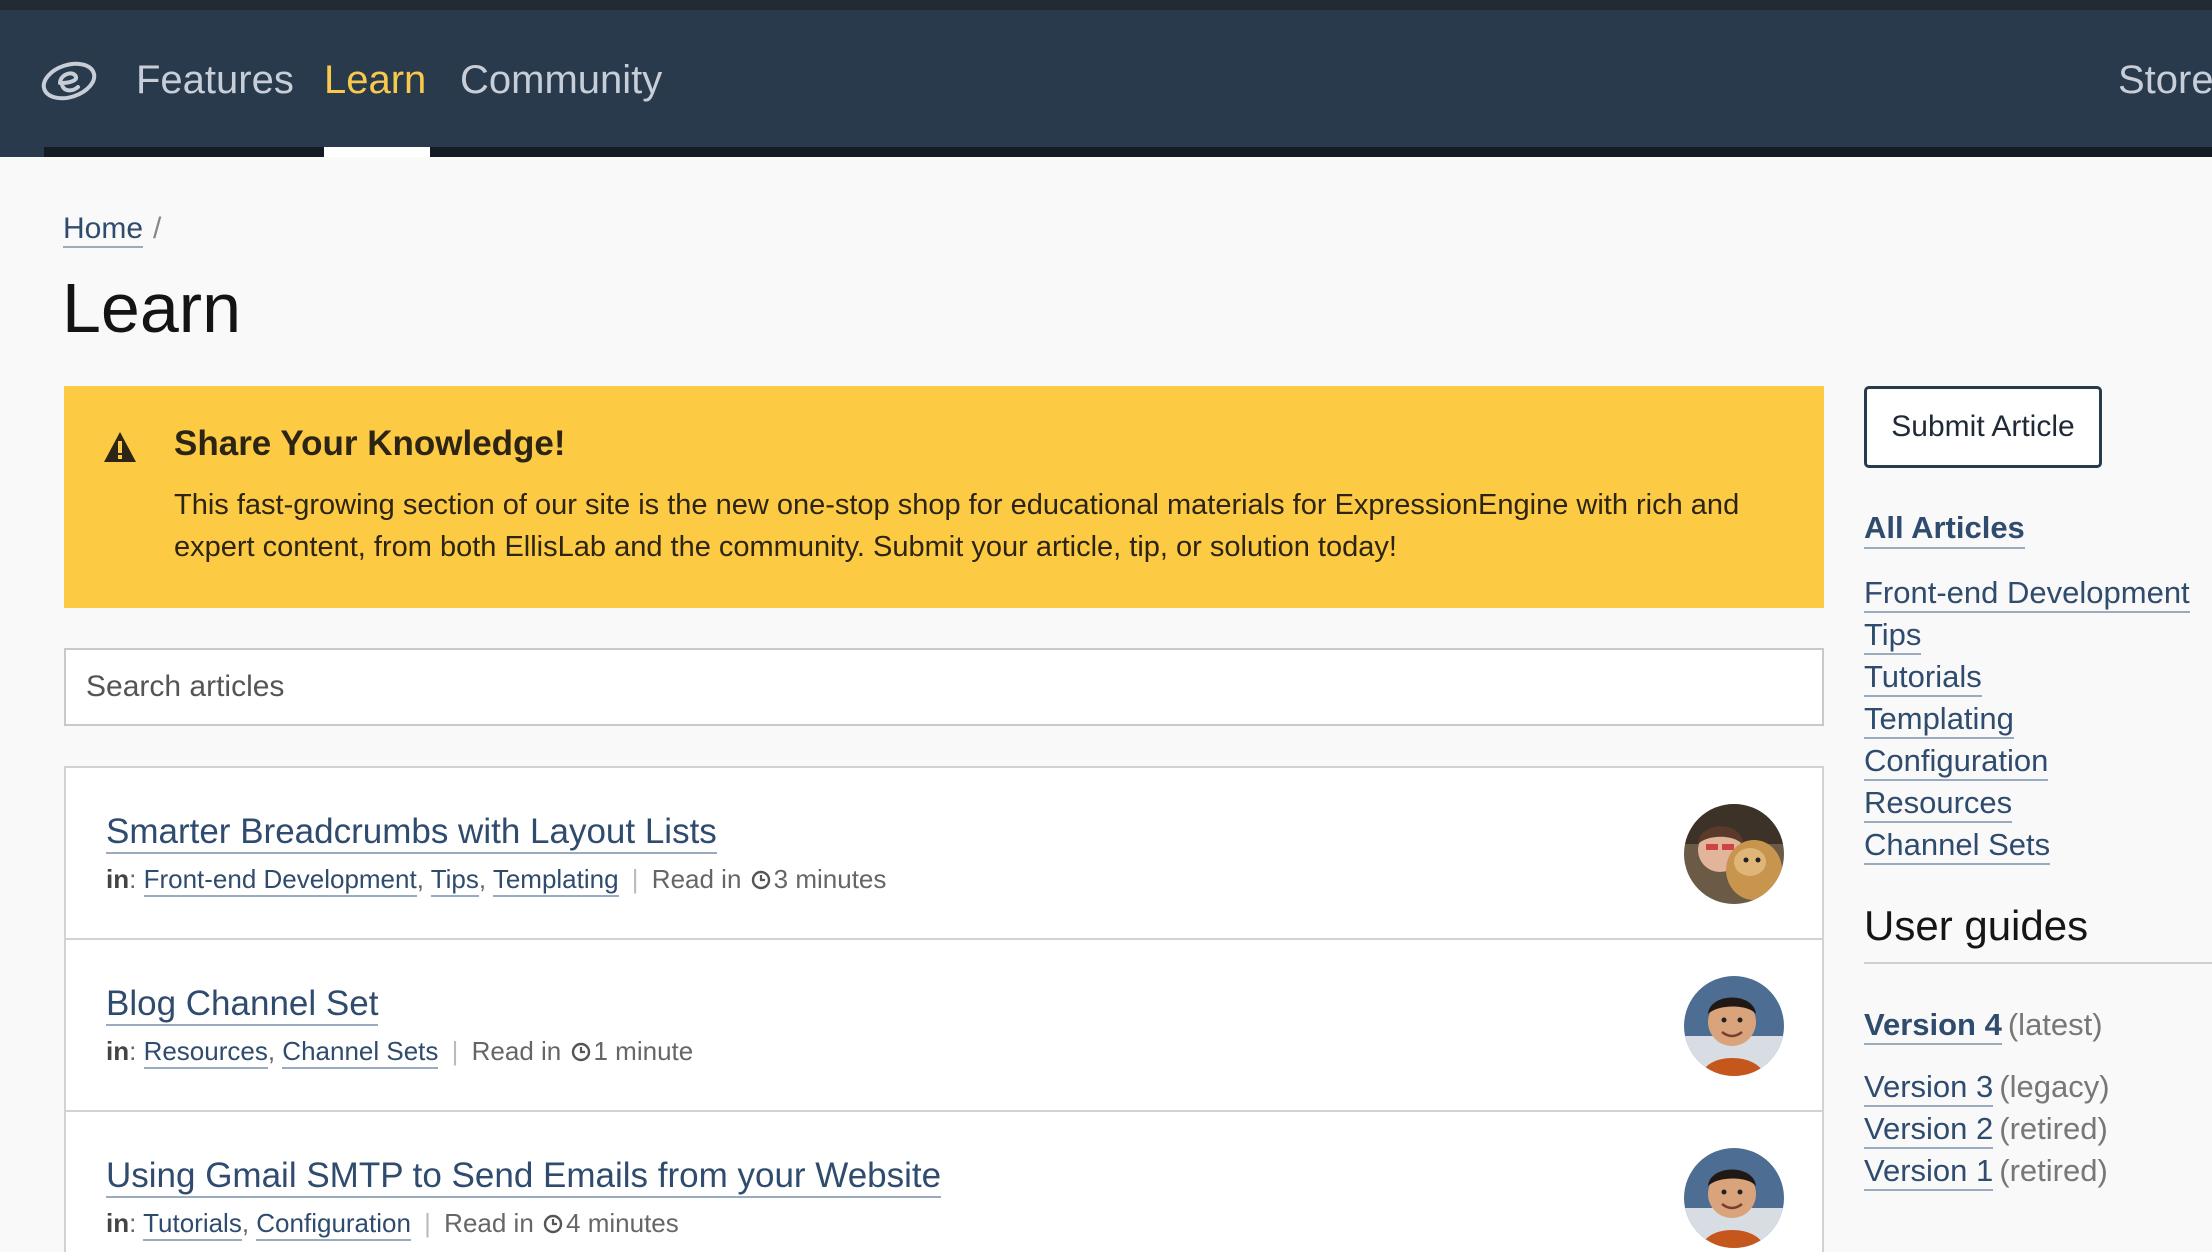 The image size is (2212, 1252). Describe the element at coordinates (1106, 78) in the screenshot. I see `top-navigation: Features Learn Community Store` at that location.